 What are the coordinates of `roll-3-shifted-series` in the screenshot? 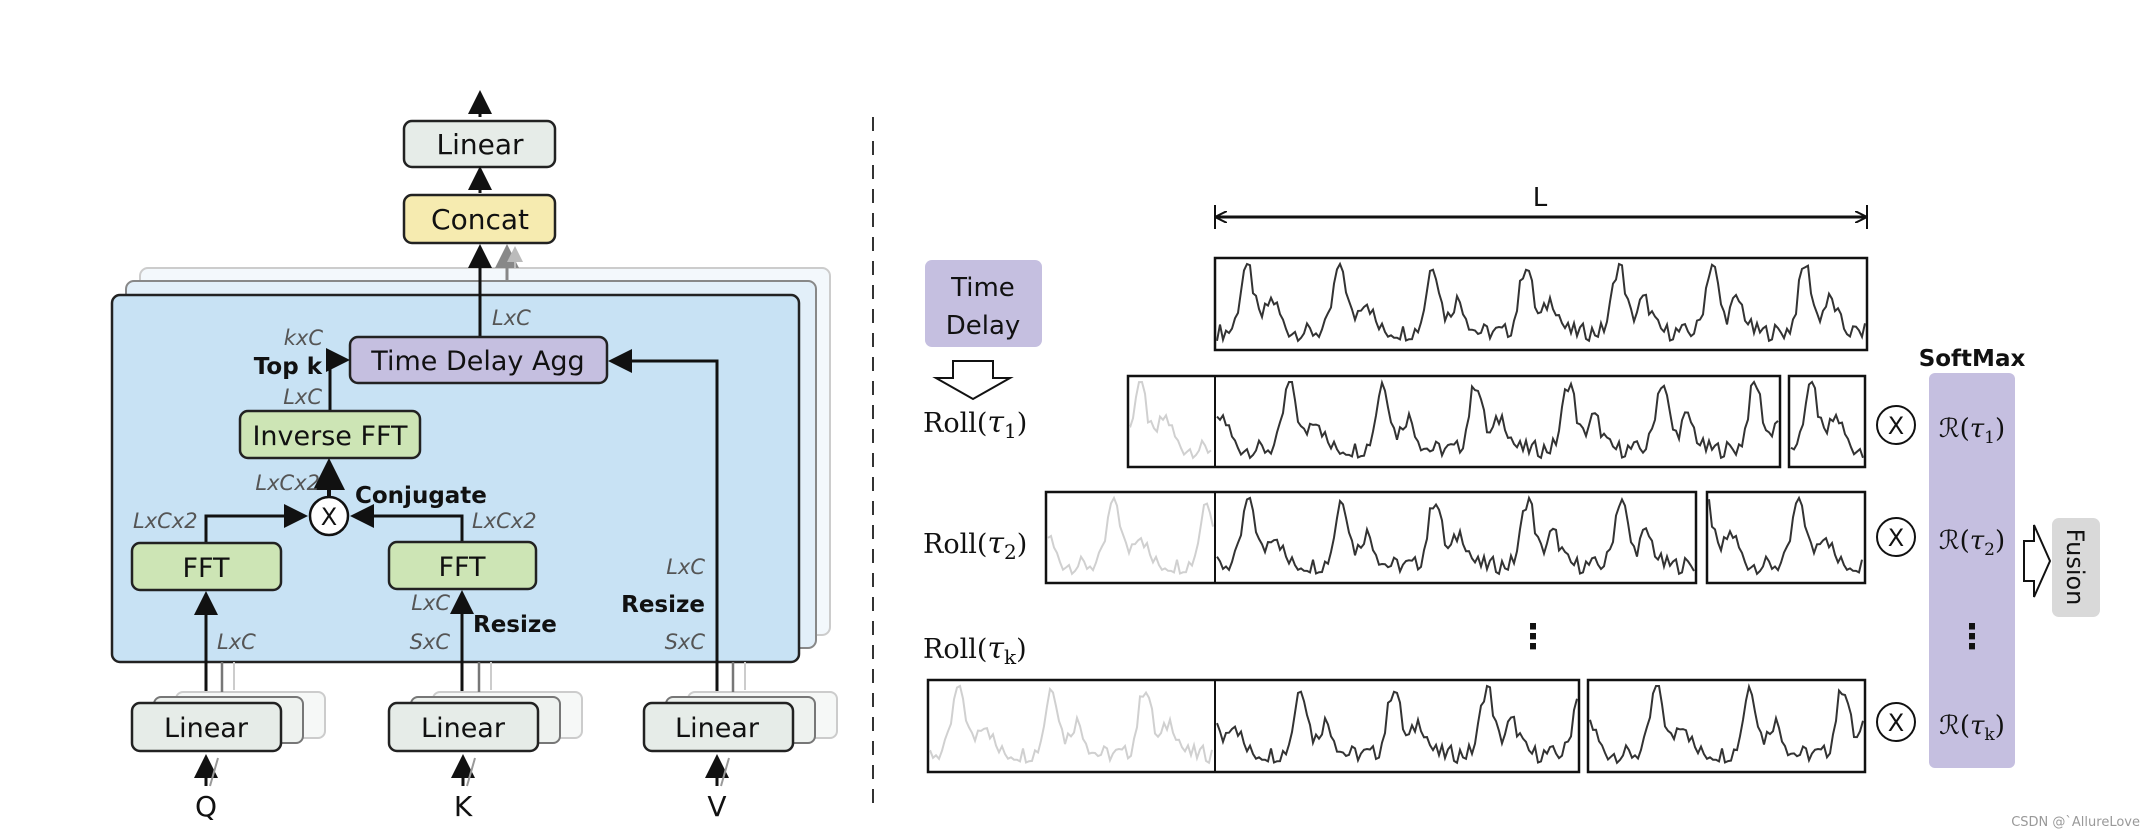 It's located at (1071, 724).